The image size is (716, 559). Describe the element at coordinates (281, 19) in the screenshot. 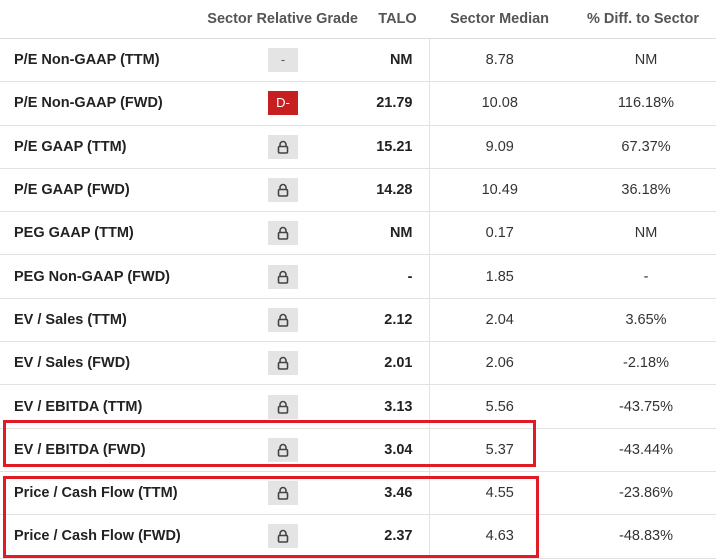

I see `header-sector-relative-grade: Sector Relative Grade` at that location.